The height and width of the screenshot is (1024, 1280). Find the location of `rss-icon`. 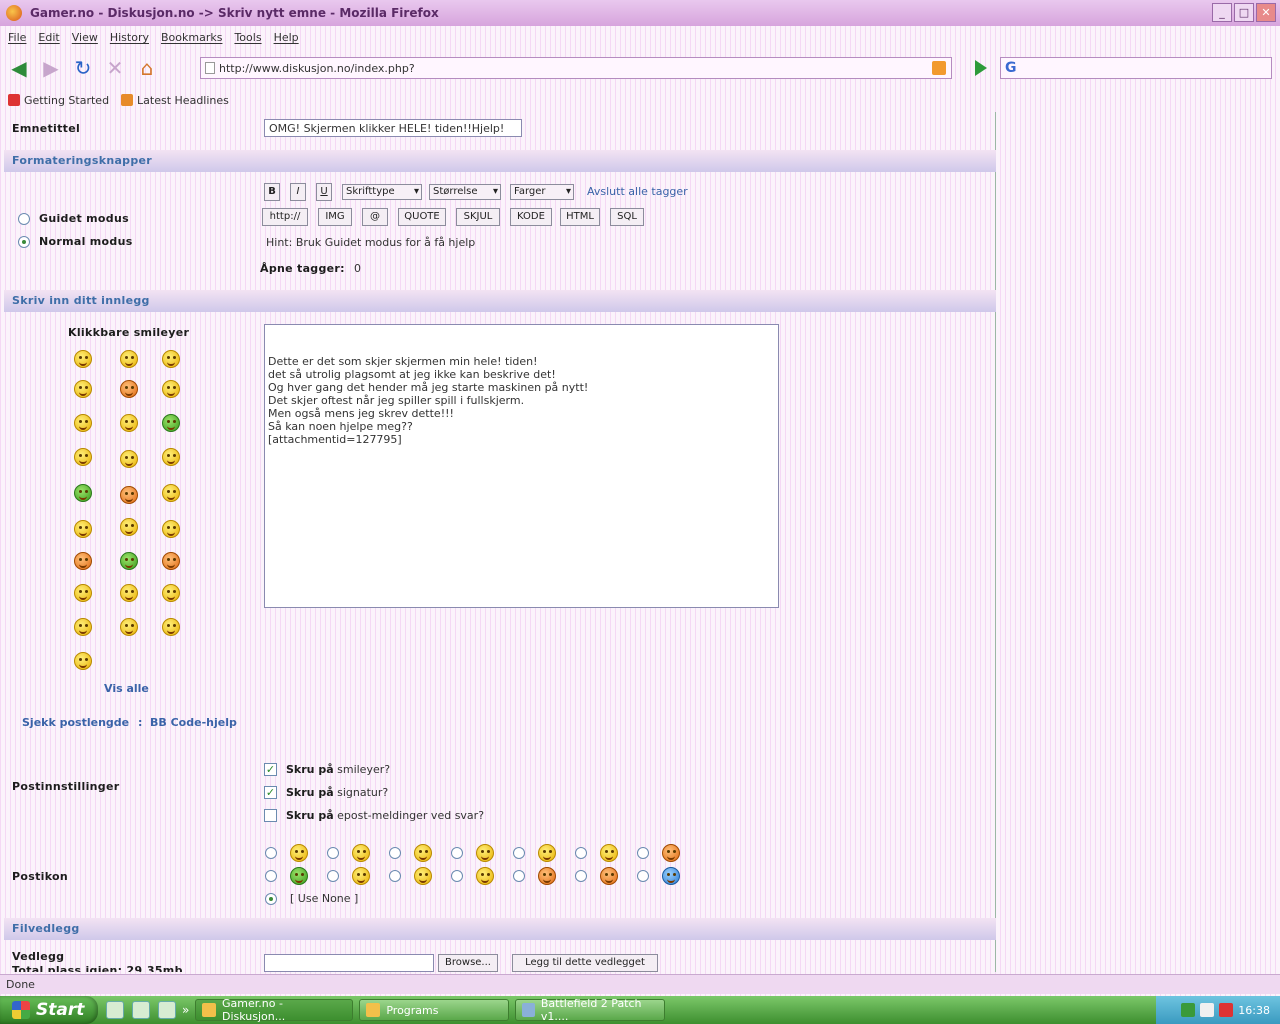

rss-icon is located at coordinates (939, 68).